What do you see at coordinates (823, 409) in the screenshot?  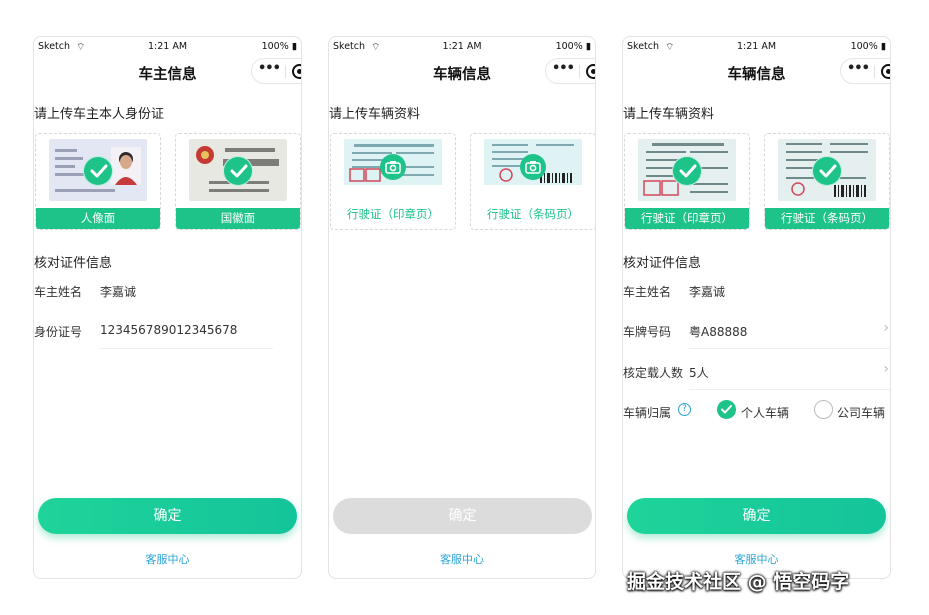 I see `radio-company` at bounding box center [823, 409].